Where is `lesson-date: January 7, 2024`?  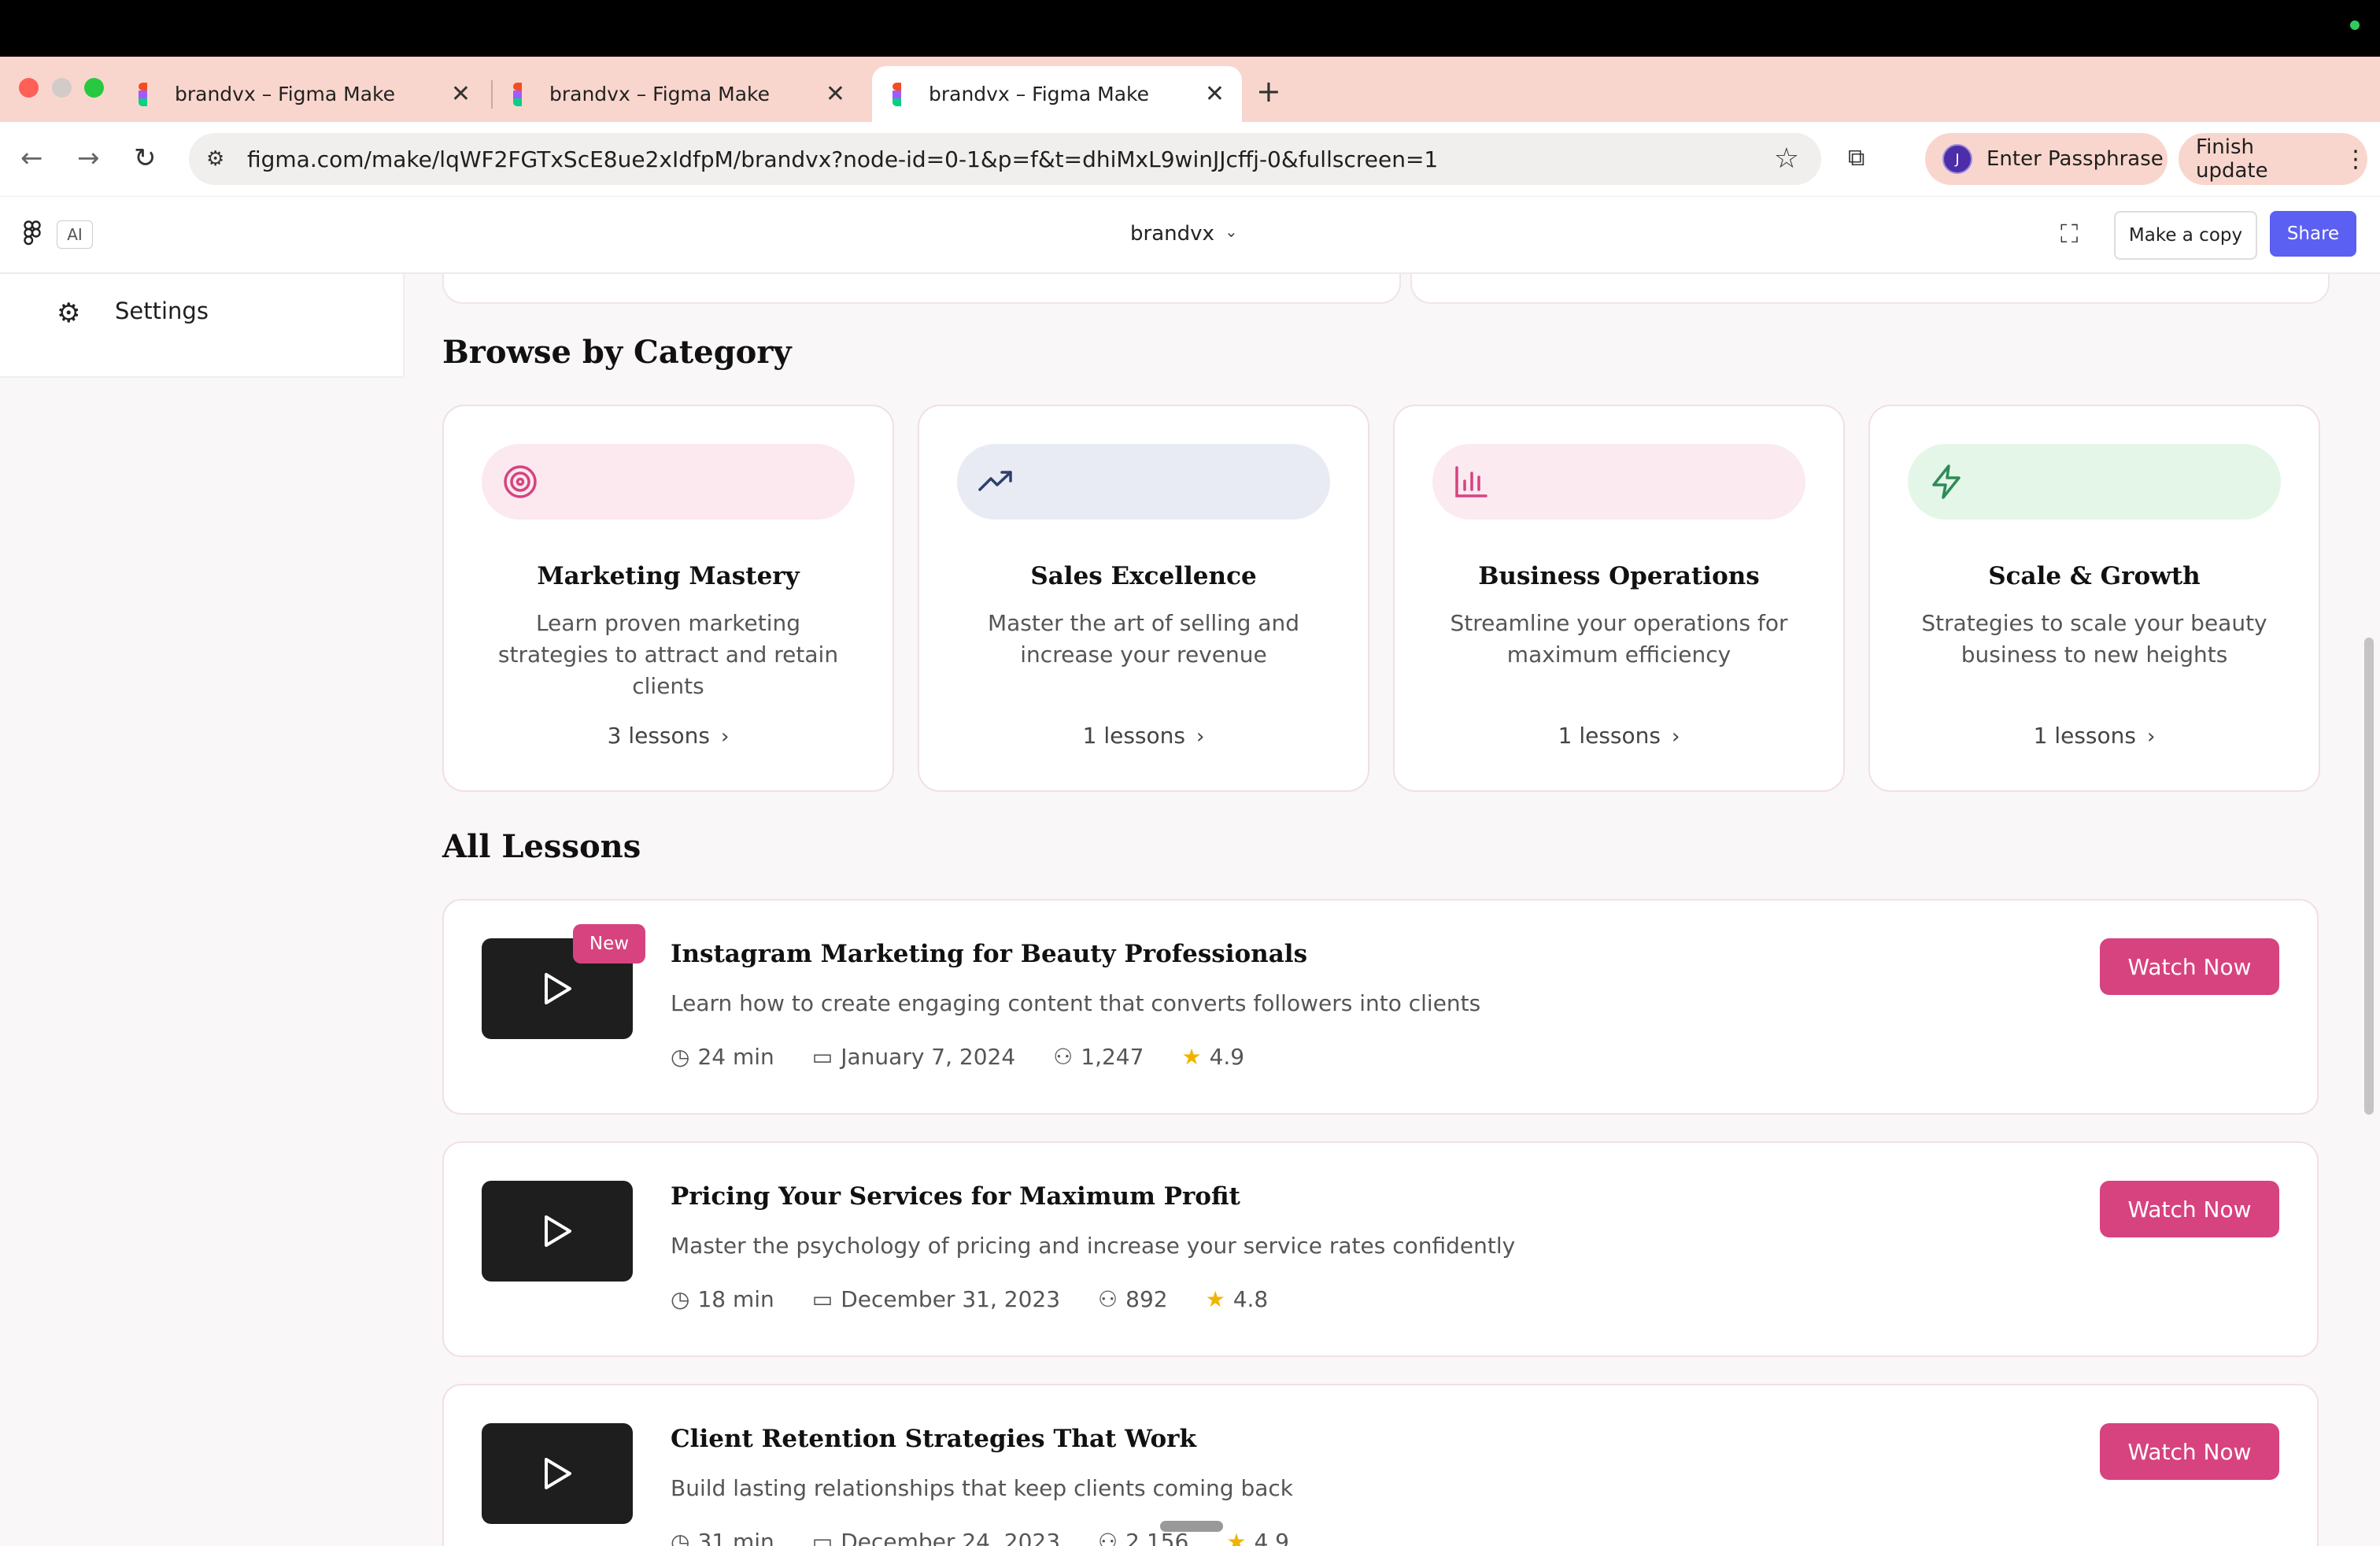
lesson-date: January 7, 2024 is located at coordinates (929, 1057).